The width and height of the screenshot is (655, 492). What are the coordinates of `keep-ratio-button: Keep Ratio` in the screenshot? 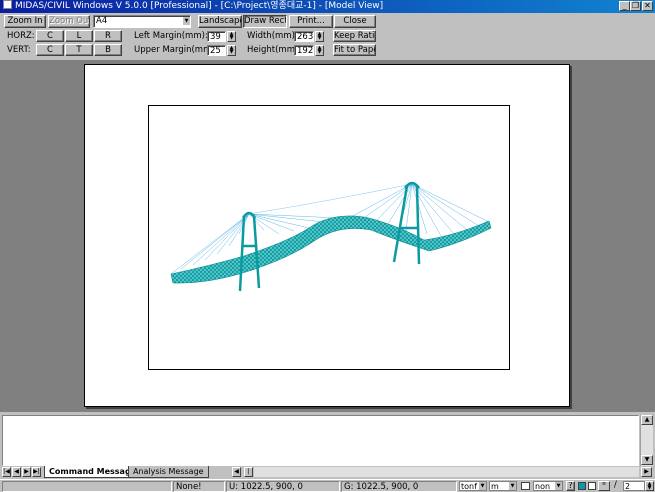 It's located at (354, 36).